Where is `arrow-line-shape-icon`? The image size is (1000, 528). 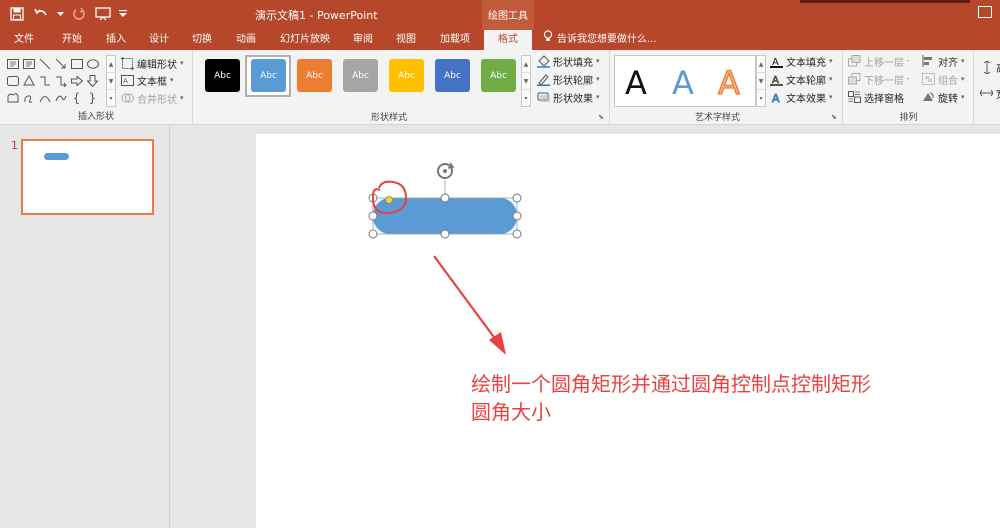
arrow-line-shape-icon is located at coordinates (60, 63).